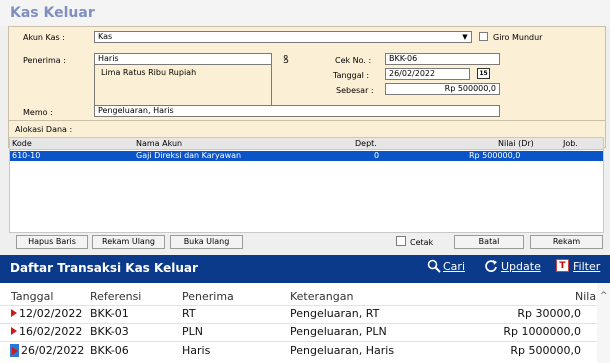  Describe the element at coordinates (570, 143) in the screenshot. I see `col-job: Job.` at that location.